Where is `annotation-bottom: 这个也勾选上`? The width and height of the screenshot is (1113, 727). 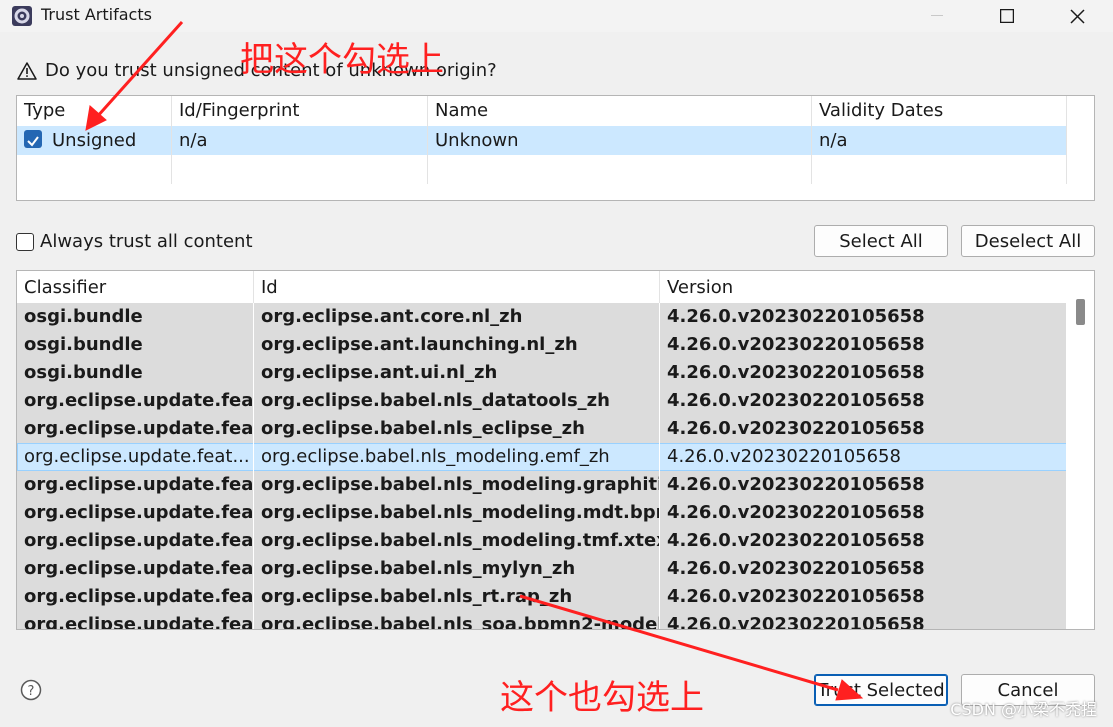
annotation-bottom: 这个也勾选上 is located at coordinates (602, 698).